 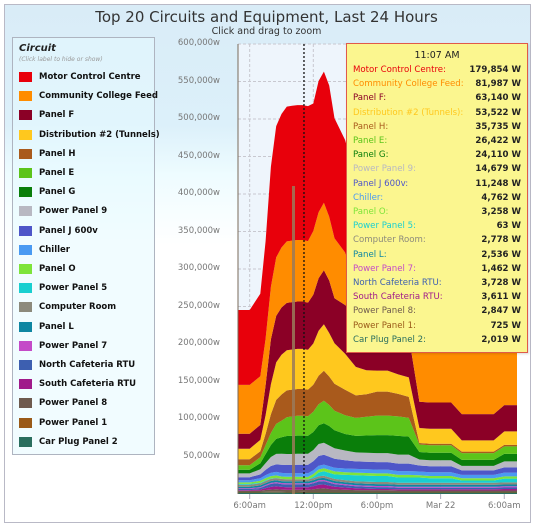 What do you see at coordinates (437, 227) in the screenshot?
I see `tooltip-row: Power Panel 5: 63 W` at bounding box center [437, 227].